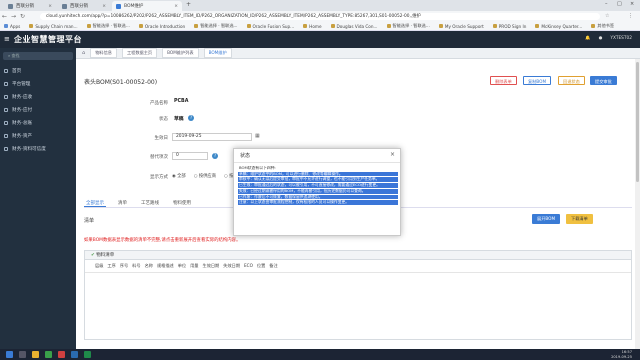 The height and width of the screenshot is (360, 640). What do you see at coordinates (312, 26) in the screenshot?
I see `bookmark: Home` at bounding box center [312, 26].